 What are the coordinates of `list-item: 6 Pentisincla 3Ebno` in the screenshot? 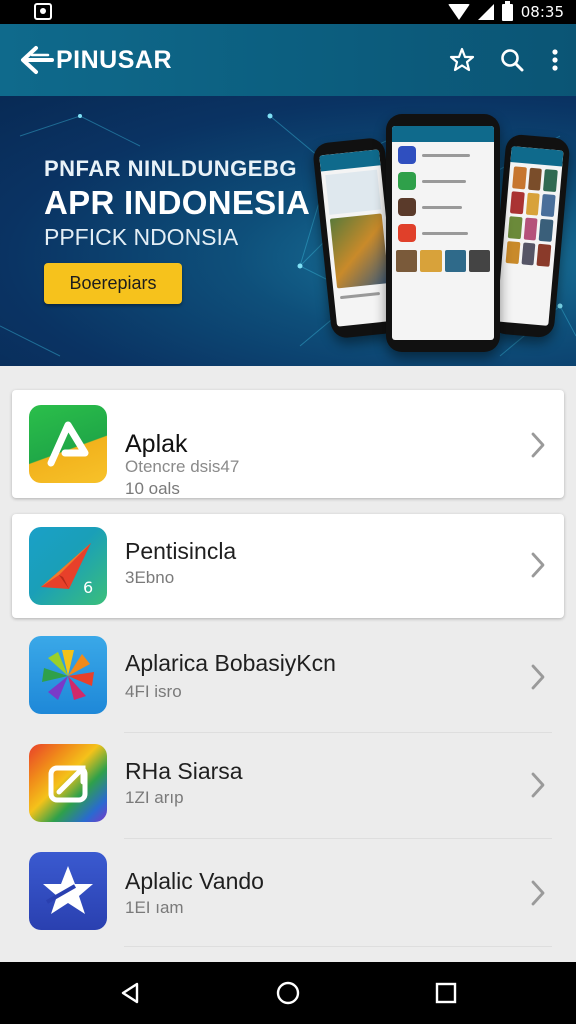 It's located at (288, 566).